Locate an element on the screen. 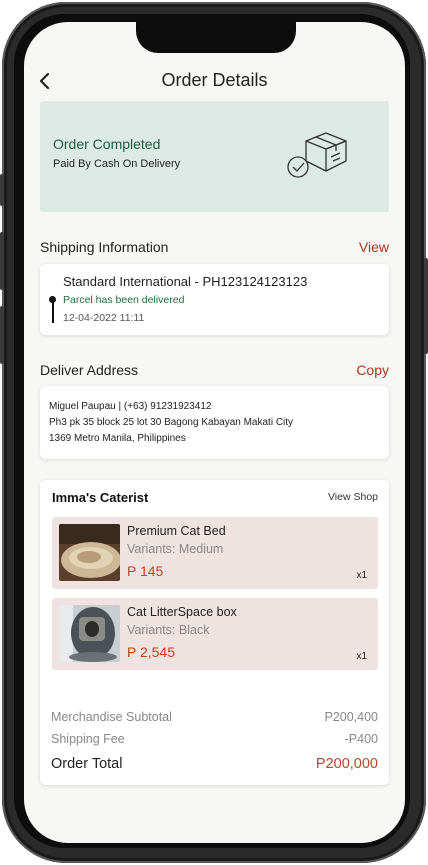  shipping-date: 12-04-2022 11:11 is located at coordinates (104, 318).